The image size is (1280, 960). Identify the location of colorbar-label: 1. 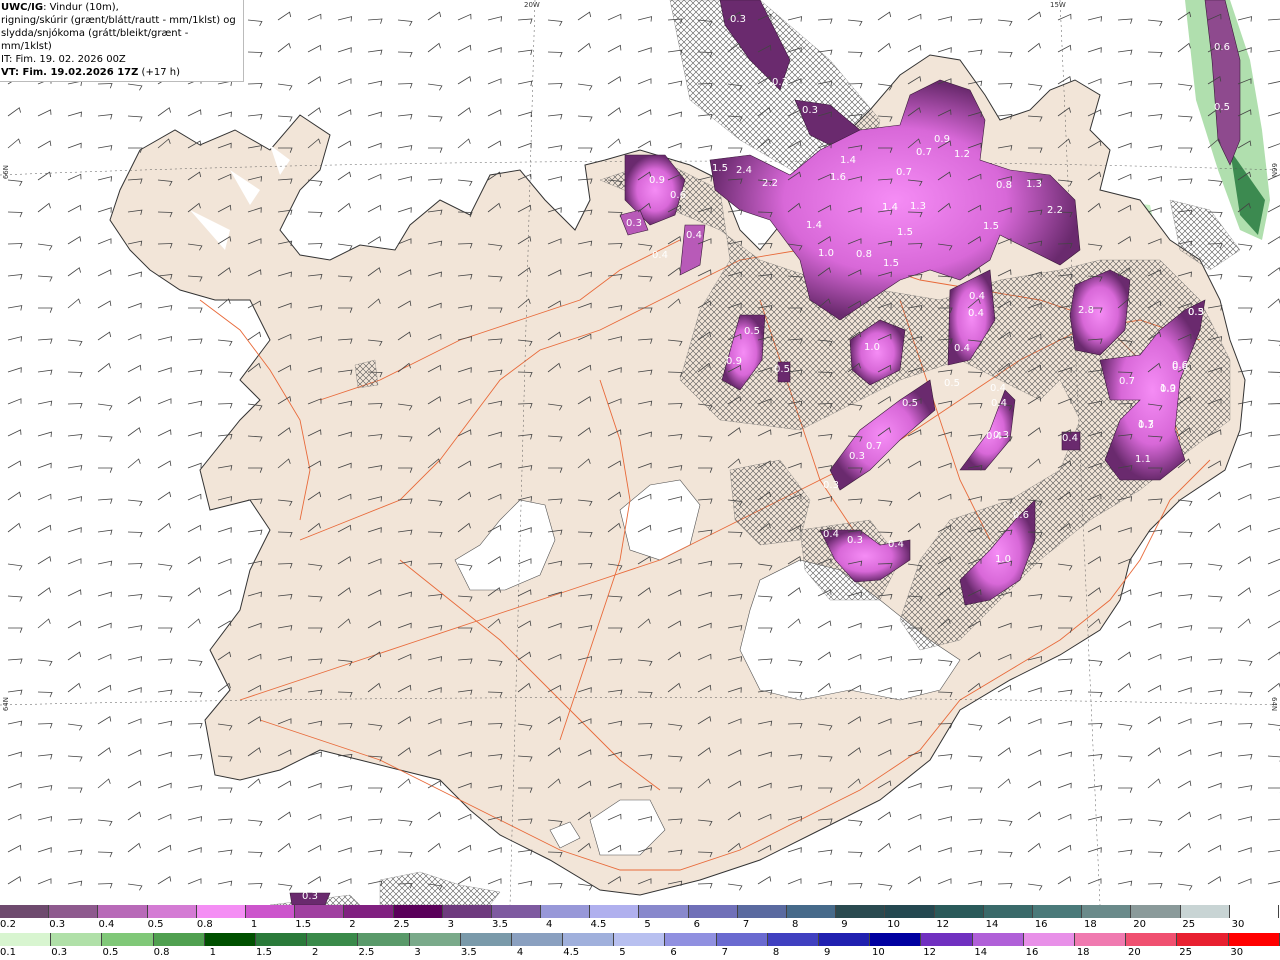
(254, 924).